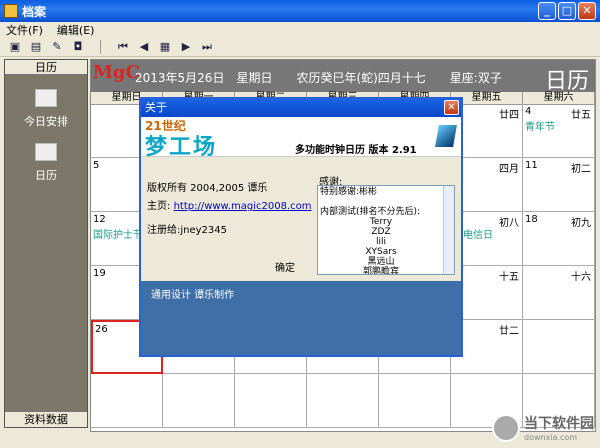 Image resolution: width=600 pixels, height=448 pixels. What do you see at coordinates (587, 11) in the screenshot?
I see `close-button: ✕` at bounding box center [587, 11].